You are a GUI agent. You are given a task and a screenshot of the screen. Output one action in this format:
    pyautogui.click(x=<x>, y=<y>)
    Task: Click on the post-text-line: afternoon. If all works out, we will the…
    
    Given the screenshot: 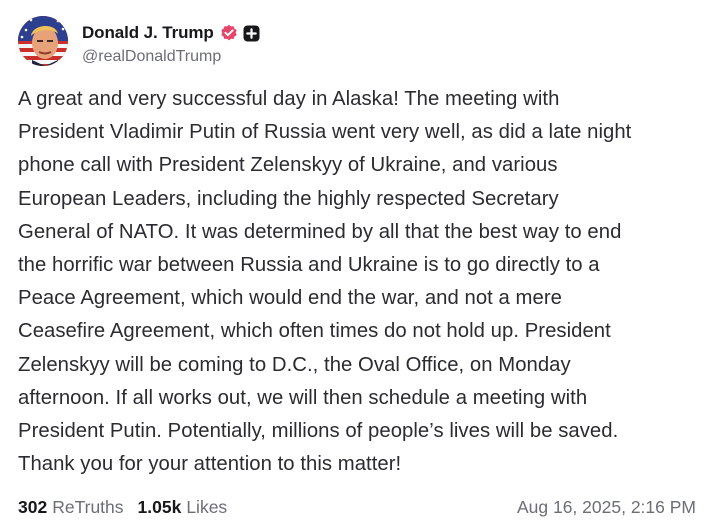 What is the action you would take?
    pyautogui.click(x=303, y=397)
    